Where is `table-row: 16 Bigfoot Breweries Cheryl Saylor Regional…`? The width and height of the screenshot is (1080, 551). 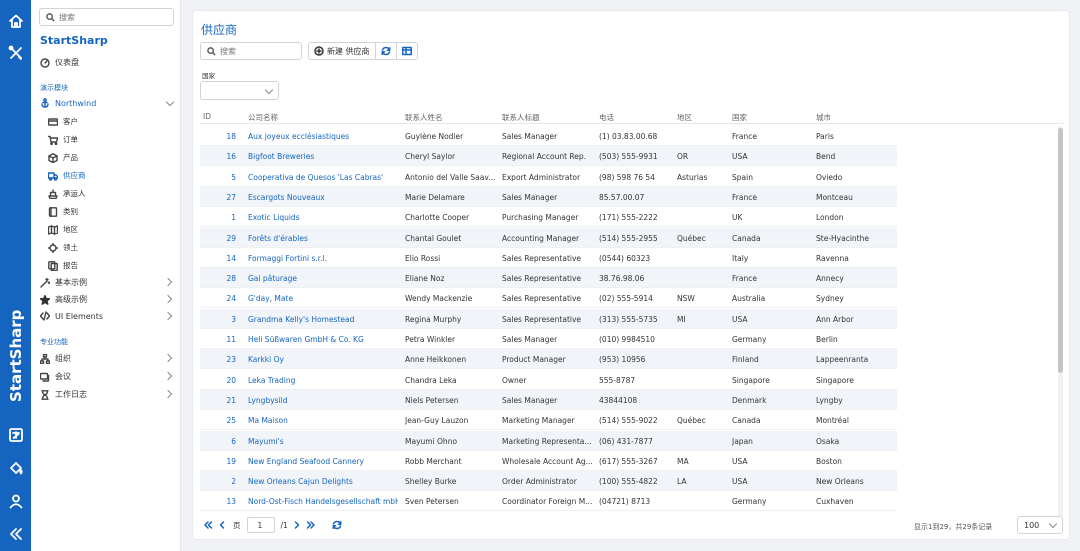 table-row: 16 Bigfoot Breweries Cheryl Saylor Regional… is located at coordinates (548, 156).